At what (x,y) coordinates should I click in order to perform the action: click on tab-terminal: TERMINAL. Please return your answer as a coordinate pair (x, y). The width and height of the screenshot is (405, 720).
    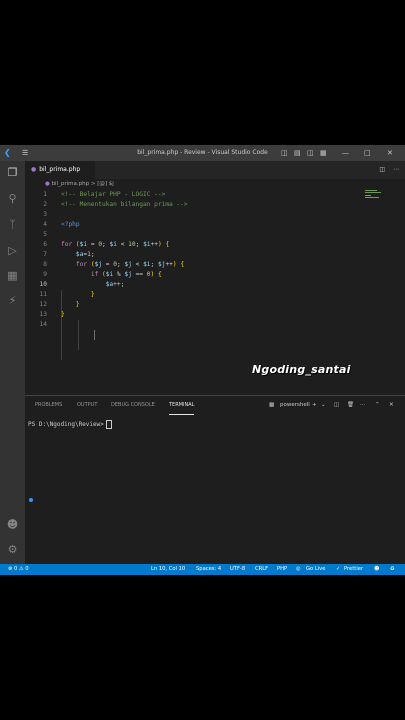
    Looking at the image, I should click on (182, 405).